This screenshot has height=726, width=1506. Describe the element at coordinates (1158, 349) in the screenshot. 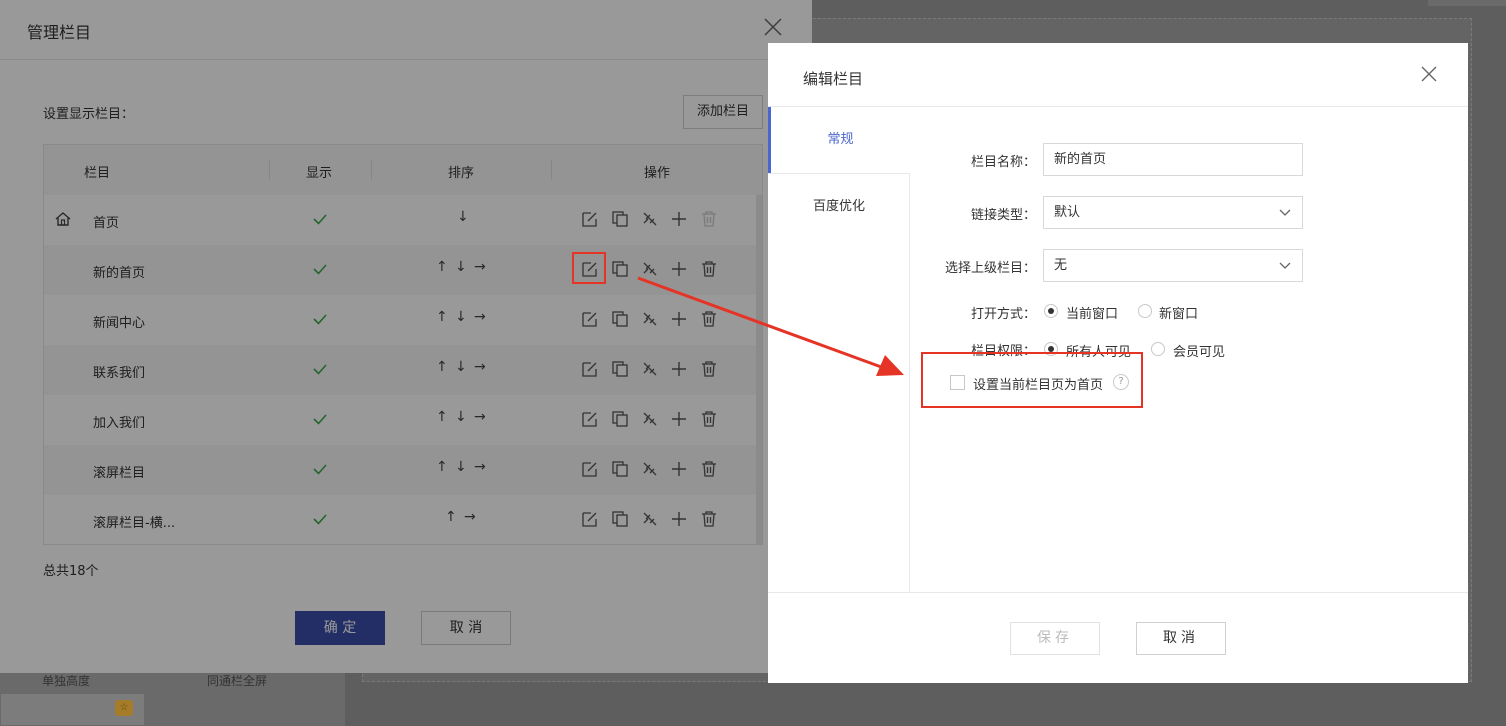

I see `visible-members-radio` at that location.